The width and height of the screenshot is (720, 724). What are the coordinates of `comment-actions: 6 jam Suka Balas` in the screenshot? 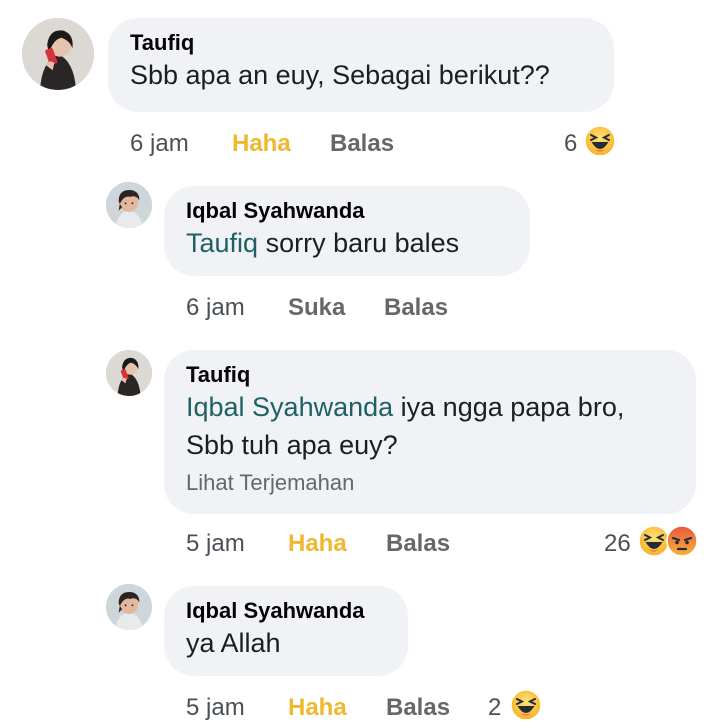 It's located at (386, 309).